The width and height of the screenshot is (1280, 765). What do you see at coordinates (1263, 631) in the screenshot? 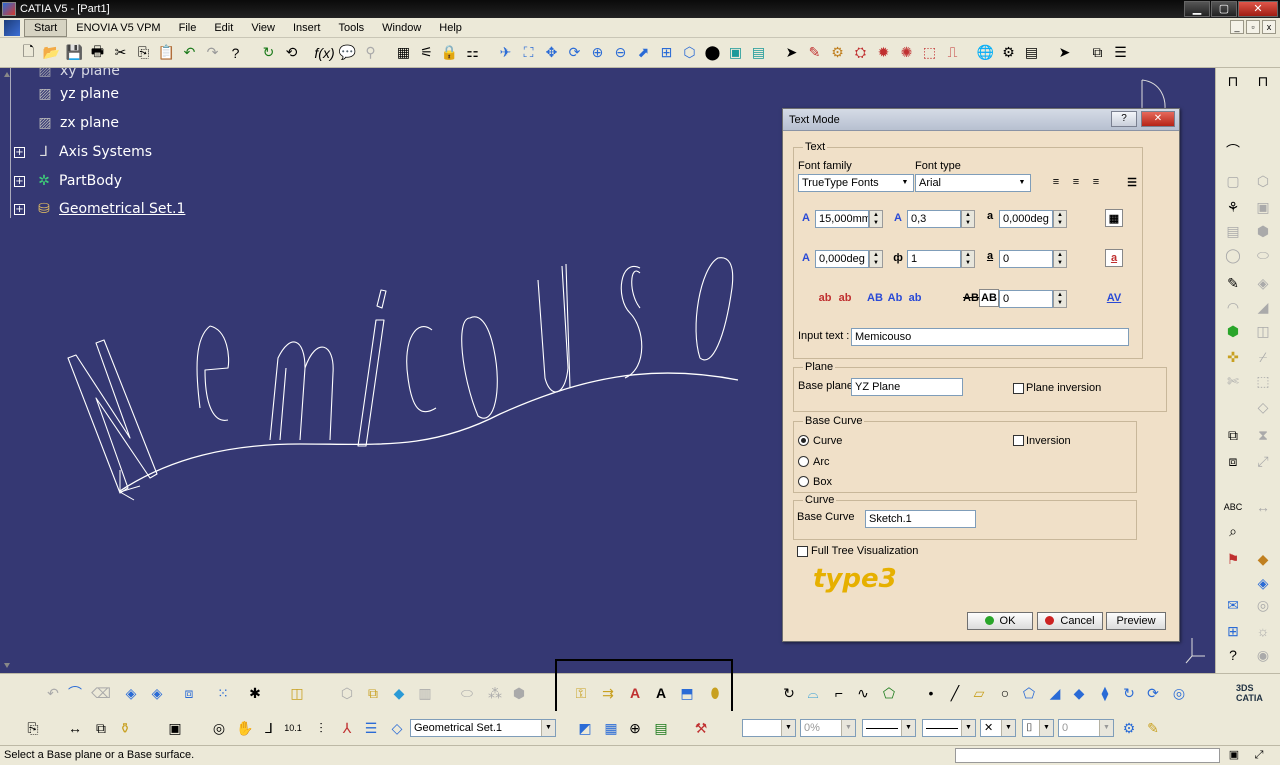
I see `light-icon: ☼` at bounding box center [1263, 631].